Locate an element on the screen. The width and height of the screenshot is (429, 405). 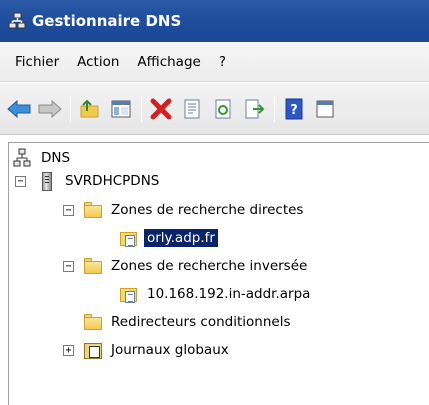
up-level-button is located at coordinates (90, 109).